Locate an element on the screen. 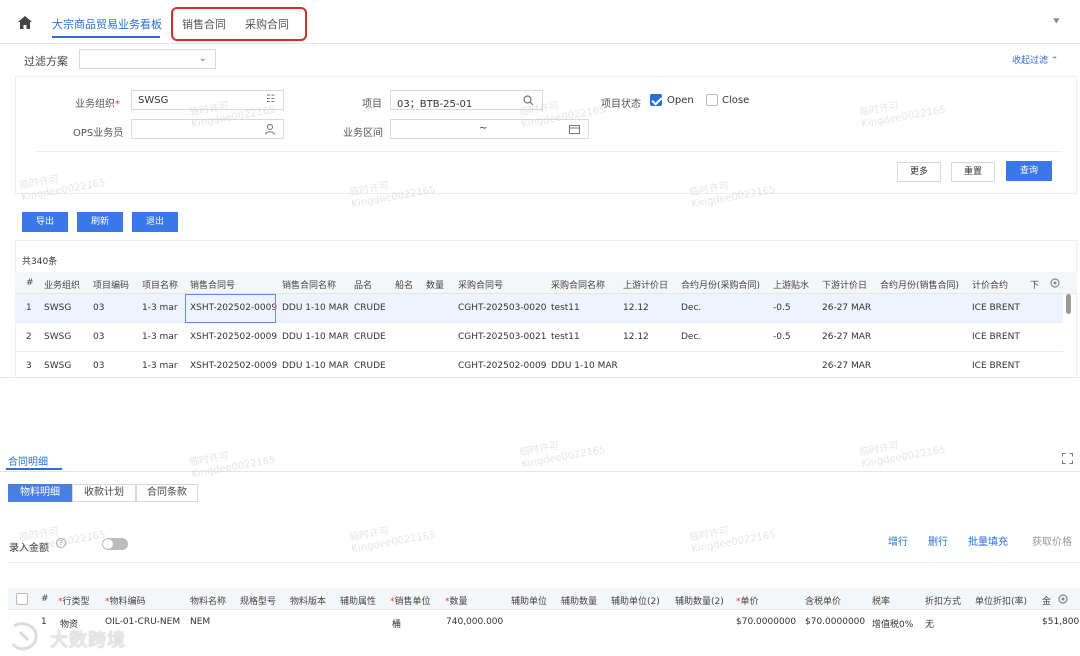 This screenshot has width=1080, height=656. dcol-type: *行类型 is located at coordinates (74, 600).